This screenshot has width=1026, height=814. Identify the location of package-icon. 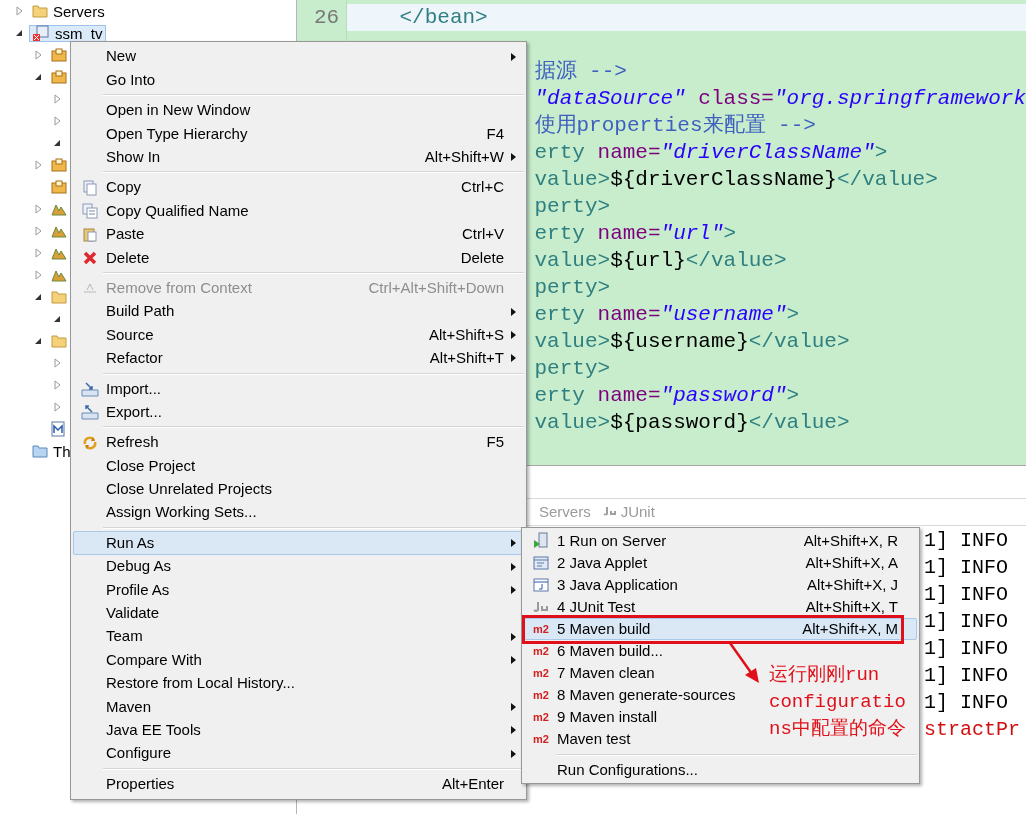
(59, 77).